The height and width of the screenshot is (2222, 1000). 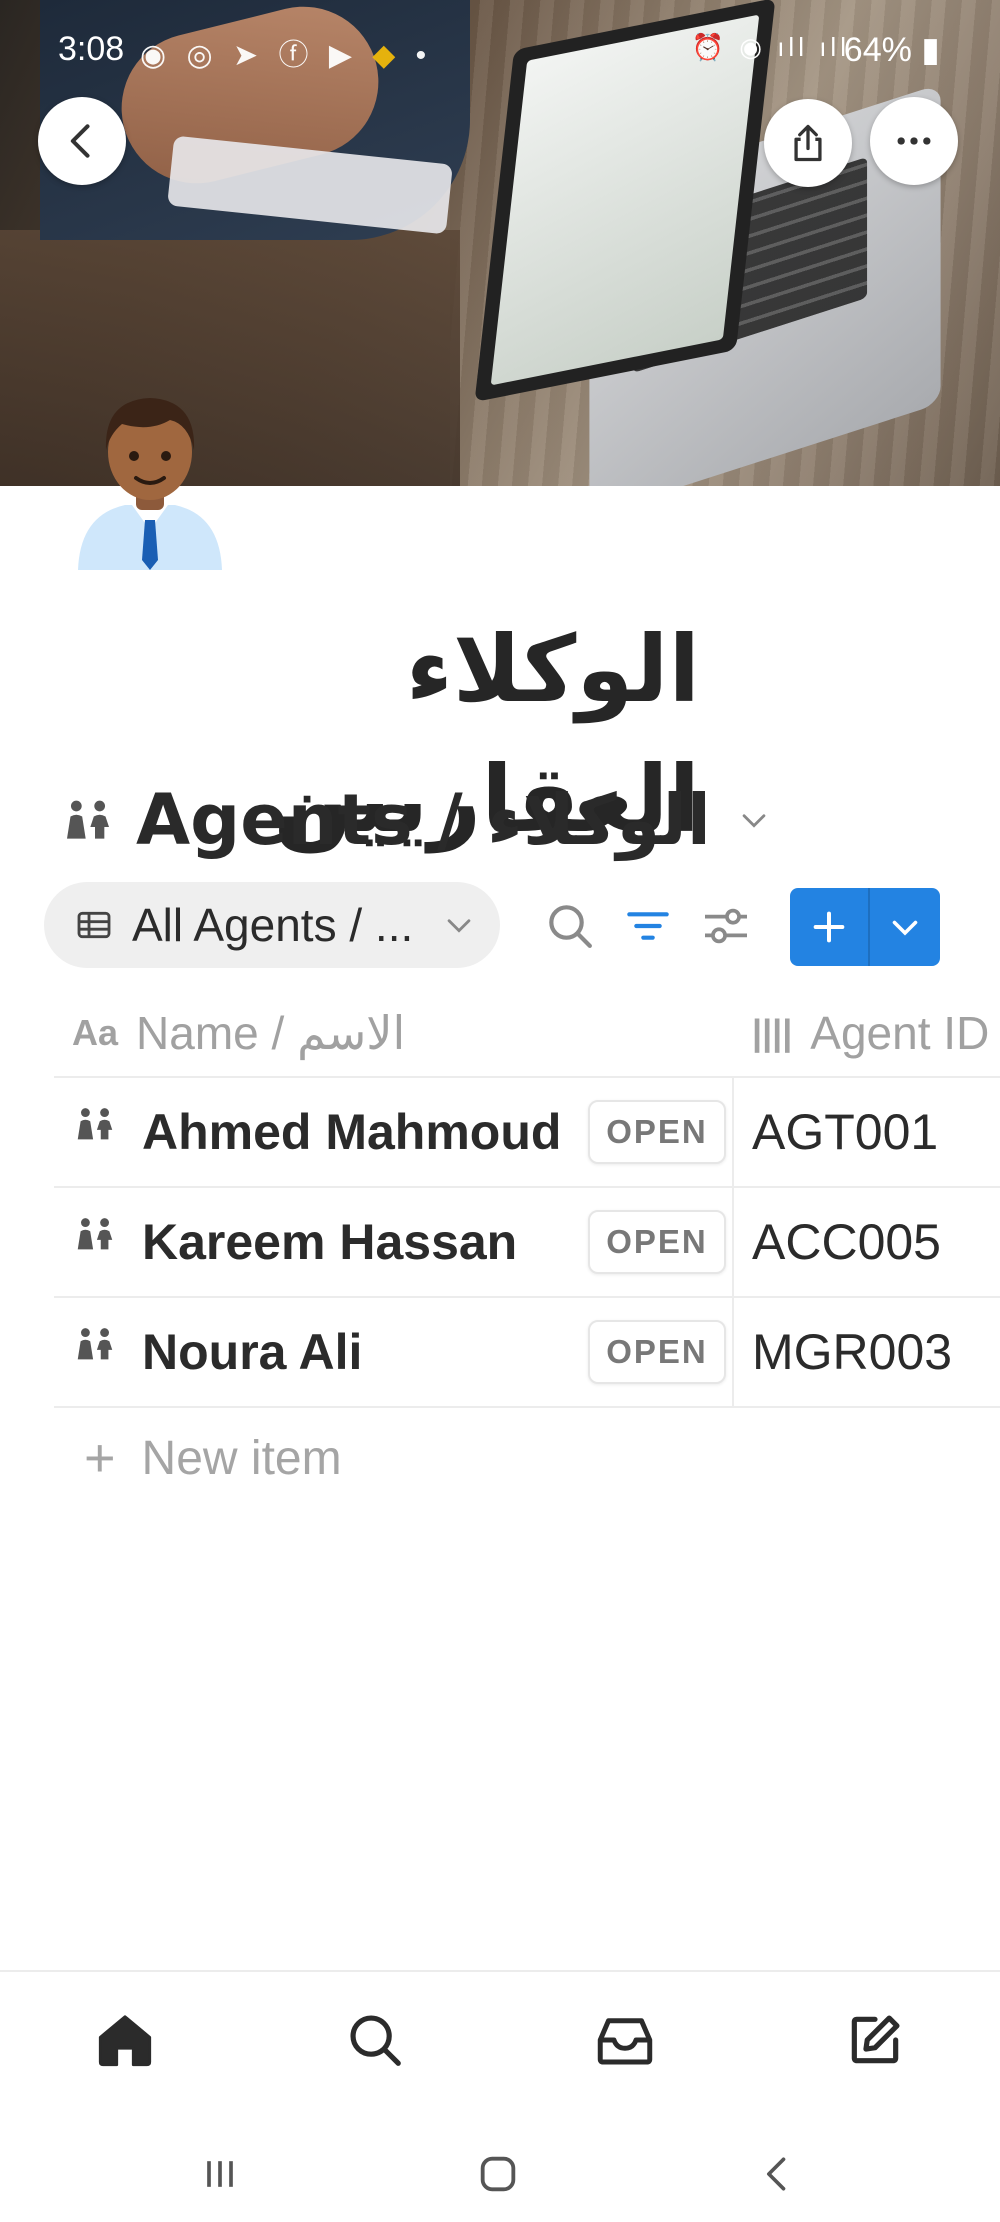 What do you see at coordinates (870, 1033) in the screenshot?
I see `column-header-agent-id: |||| Agent ID` at bounding box center [870, 1033].